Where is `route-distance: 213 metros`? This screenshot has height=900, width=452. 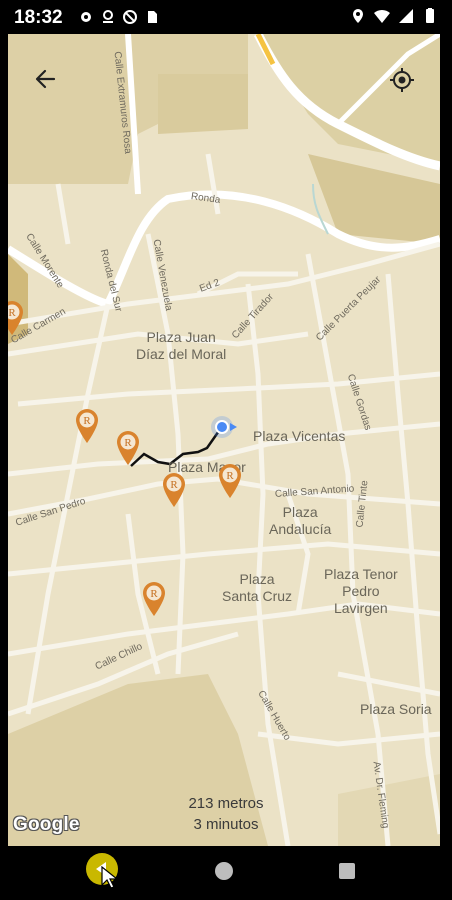 route-distance: 213 metros is located at coordinates (226, 803).